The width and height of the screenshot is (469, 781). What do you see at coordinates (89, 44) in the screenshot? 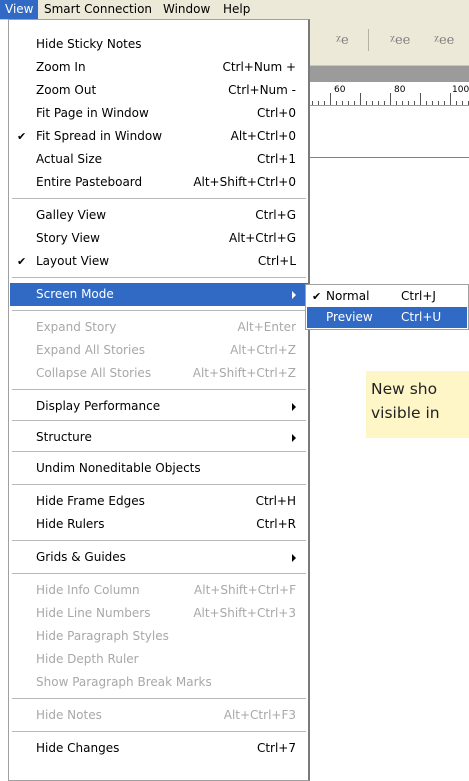
I see `menu-item-label: Hide Sticky Notes` at bounding box center [89, 44].